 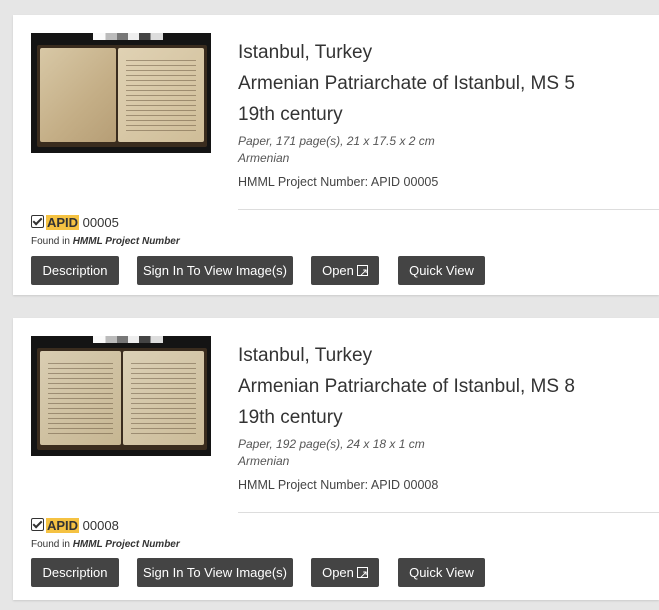 I want to click on result-repository: Armenian Patriarchate of Istanbul, MS 5, so click(x=406, y=83).